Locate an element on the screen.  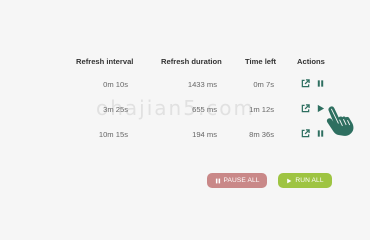
row-3-duration: 194 ms is located at coordinates (204, 134).